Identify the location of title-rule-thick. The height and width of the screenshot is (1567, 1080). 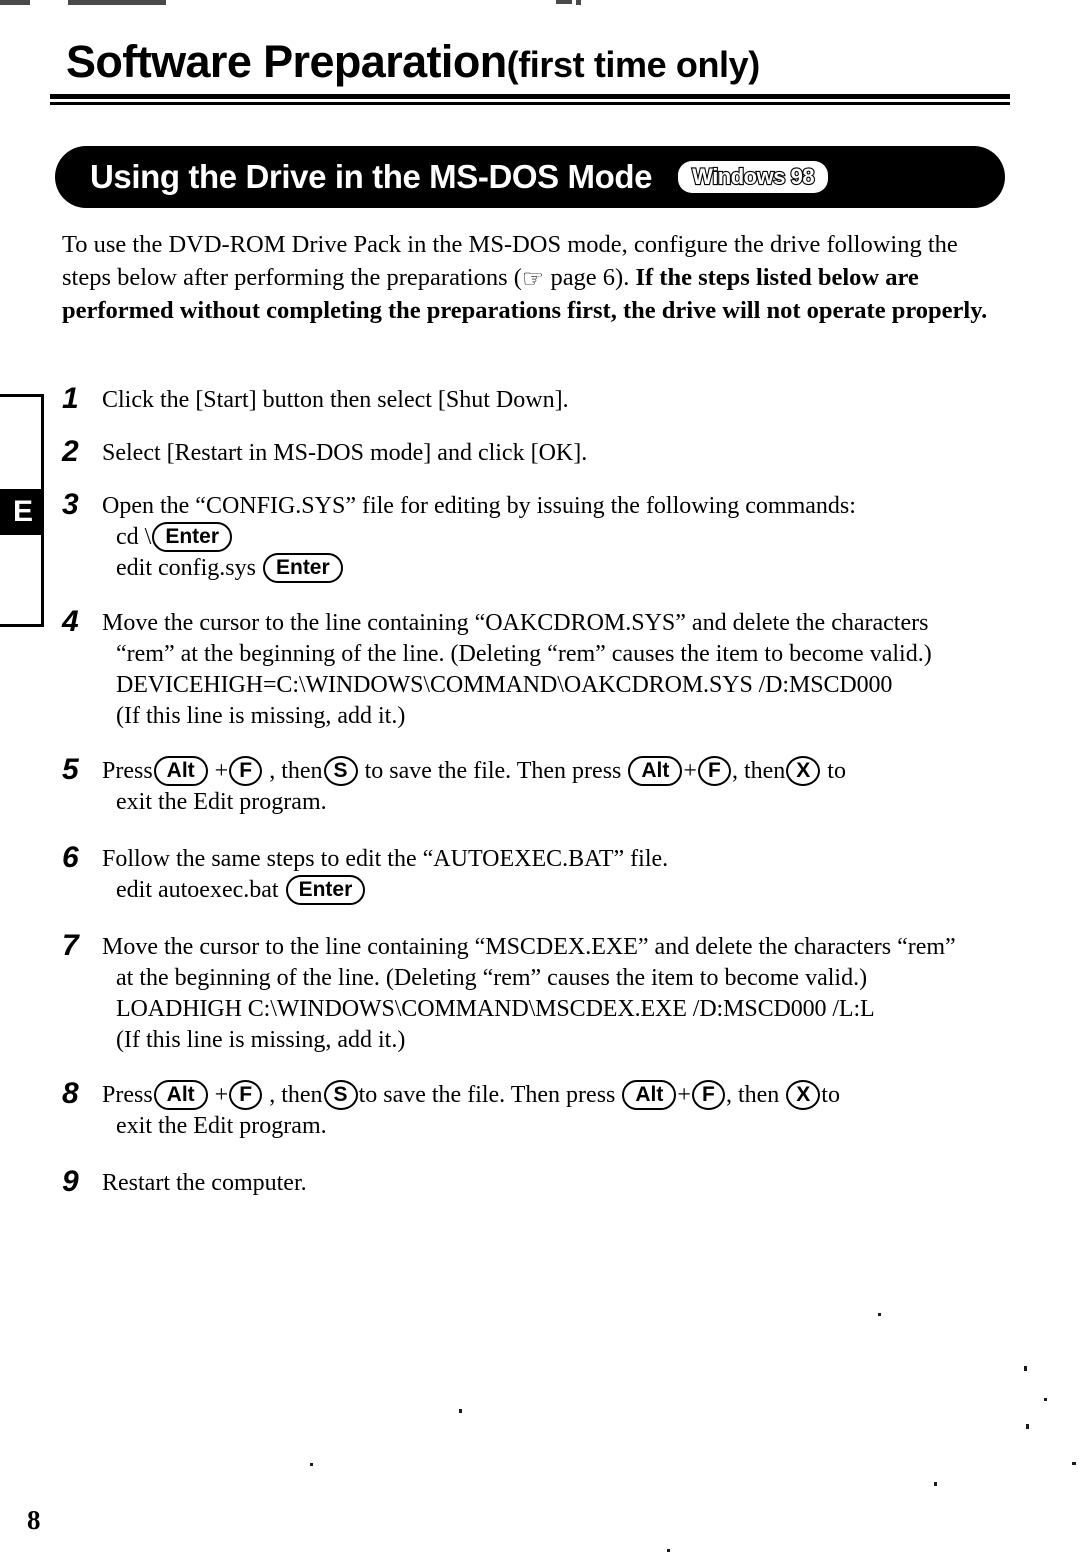
(530, 96).